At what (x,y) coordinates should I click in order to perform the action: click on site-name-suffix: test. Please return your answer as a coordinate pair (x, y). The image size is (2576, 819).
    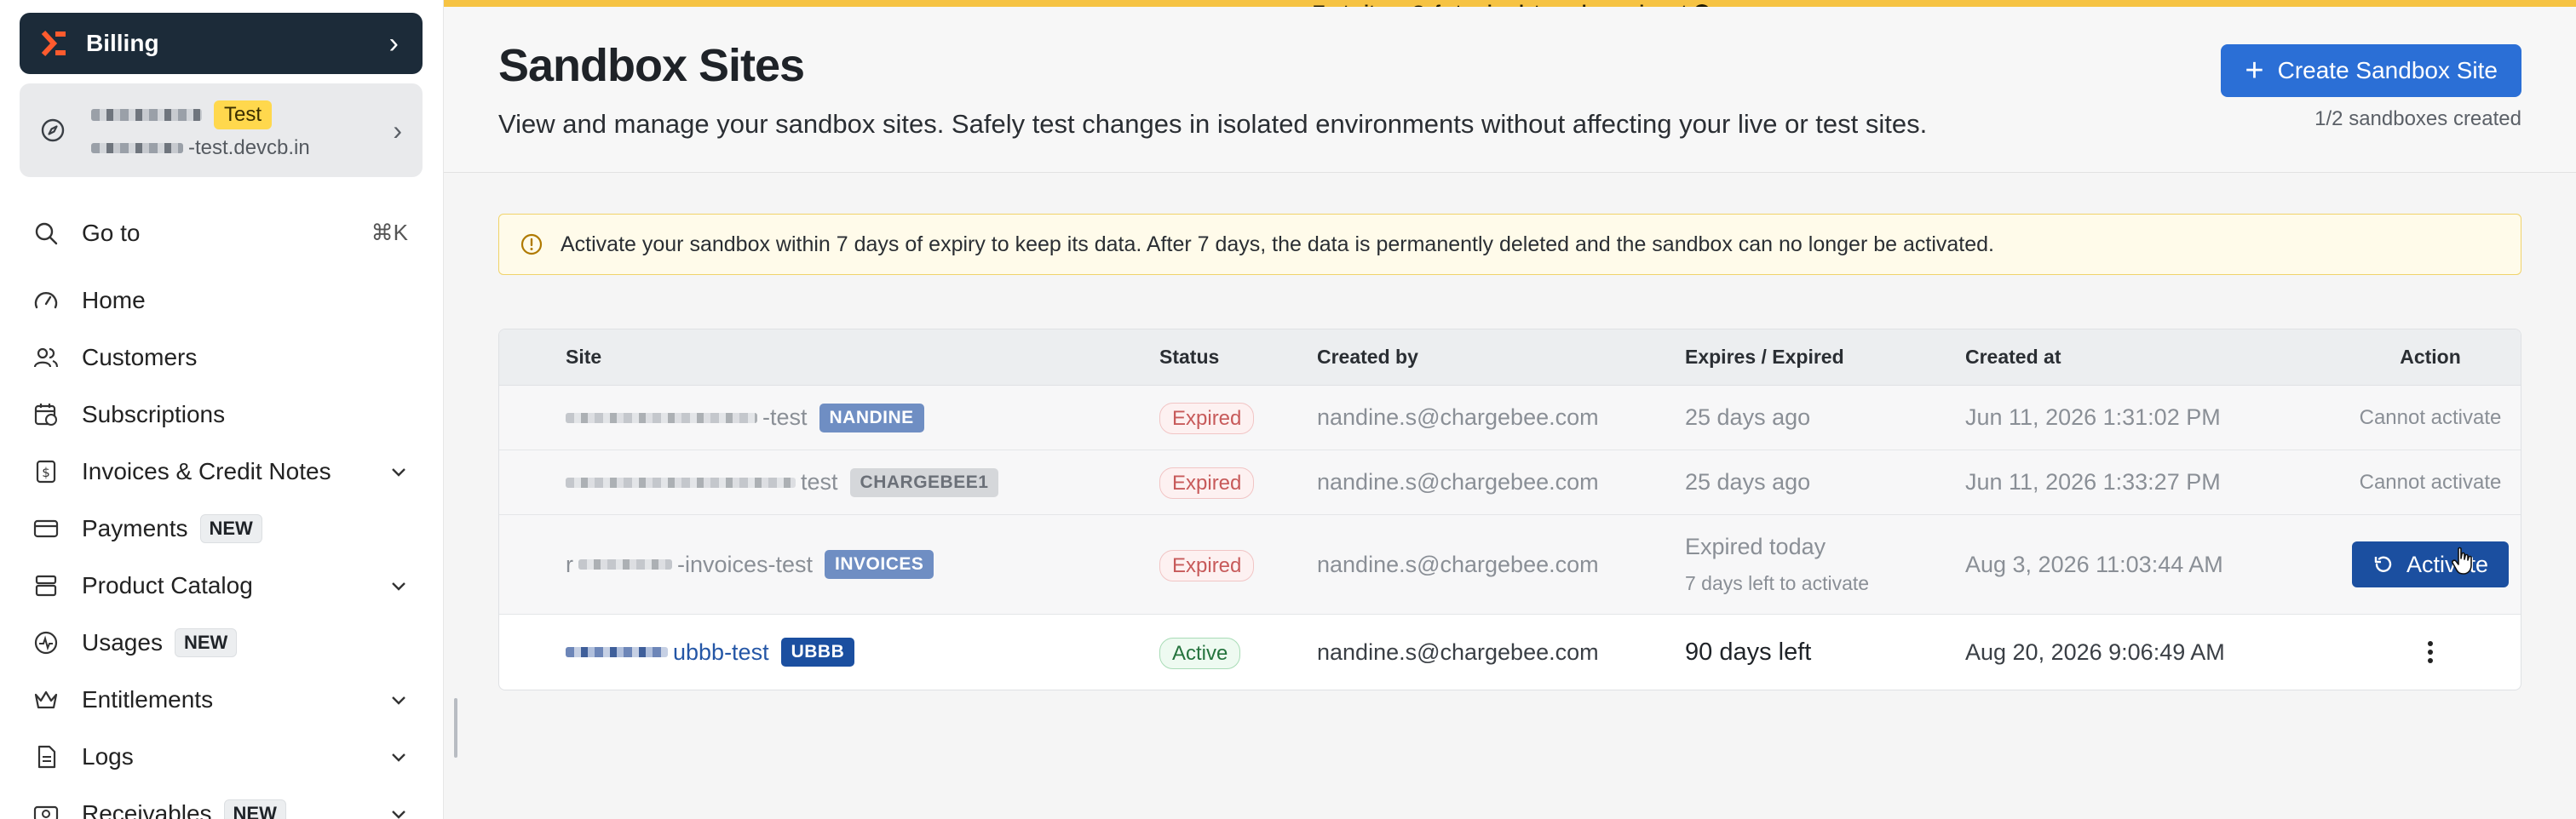
    Looking at the image, I should click on (820, 482).